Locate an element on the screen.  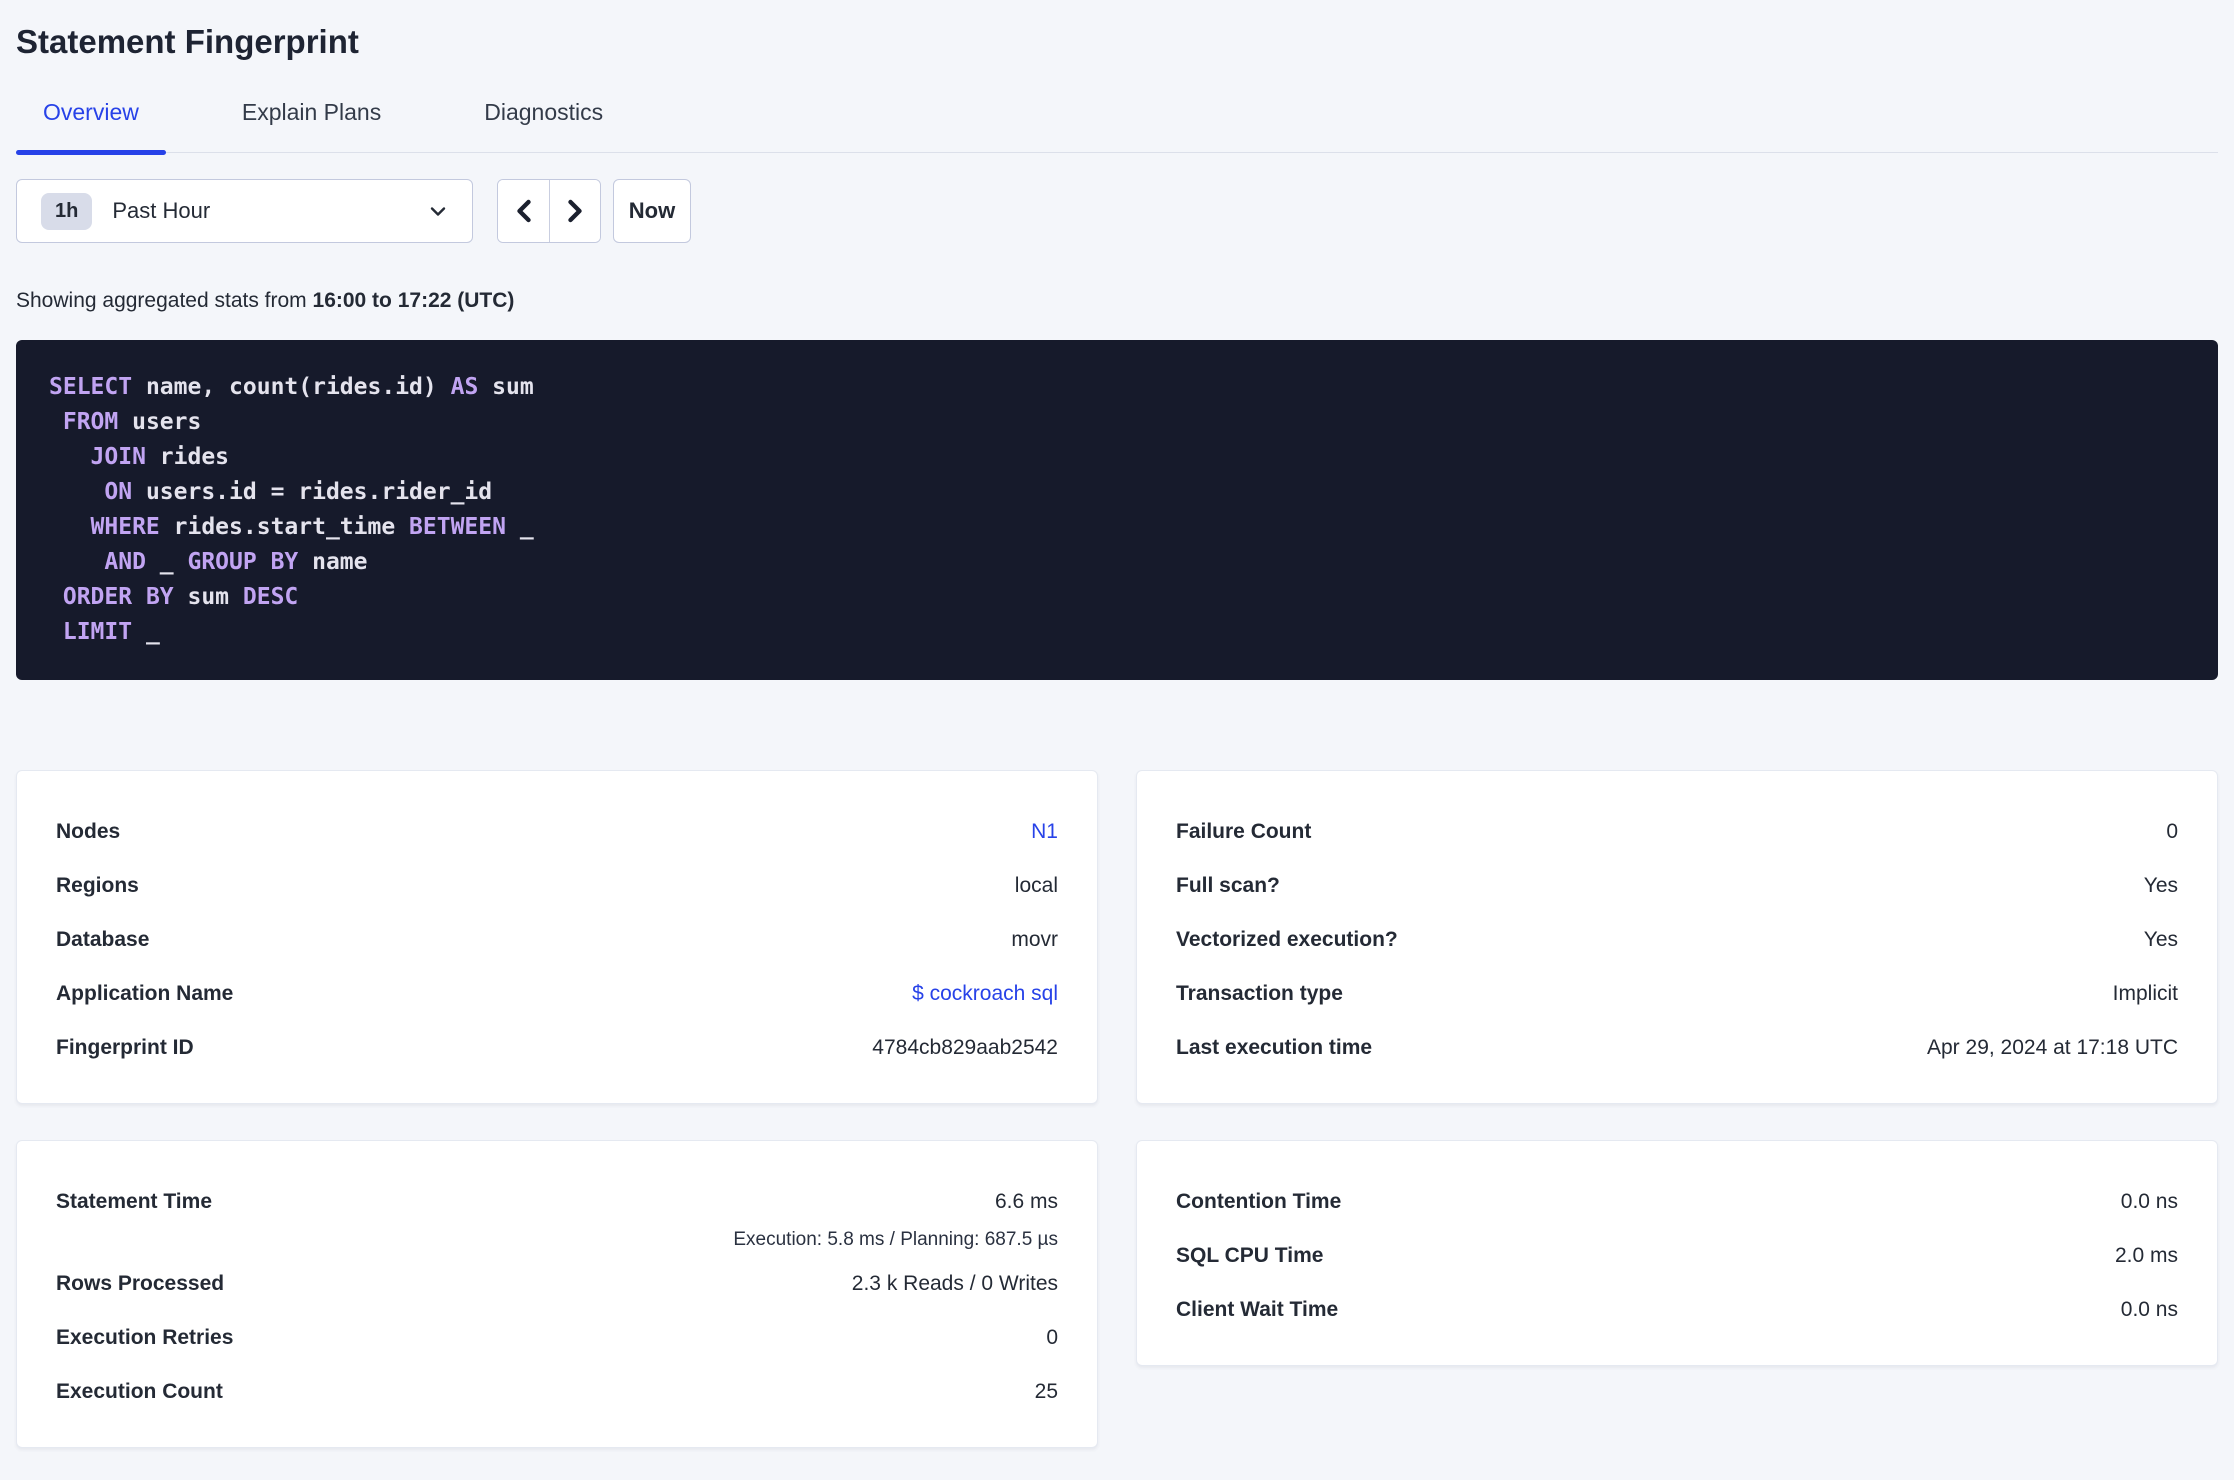
nodes-link: N1 is located at coordinates (1044, 831).